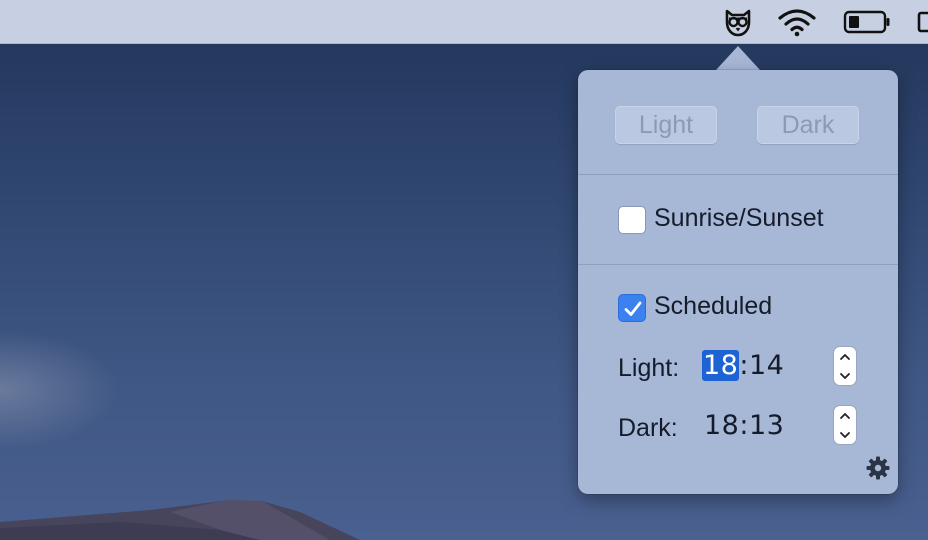  I want to click on scheduled-checkbox, so click(632, 308).